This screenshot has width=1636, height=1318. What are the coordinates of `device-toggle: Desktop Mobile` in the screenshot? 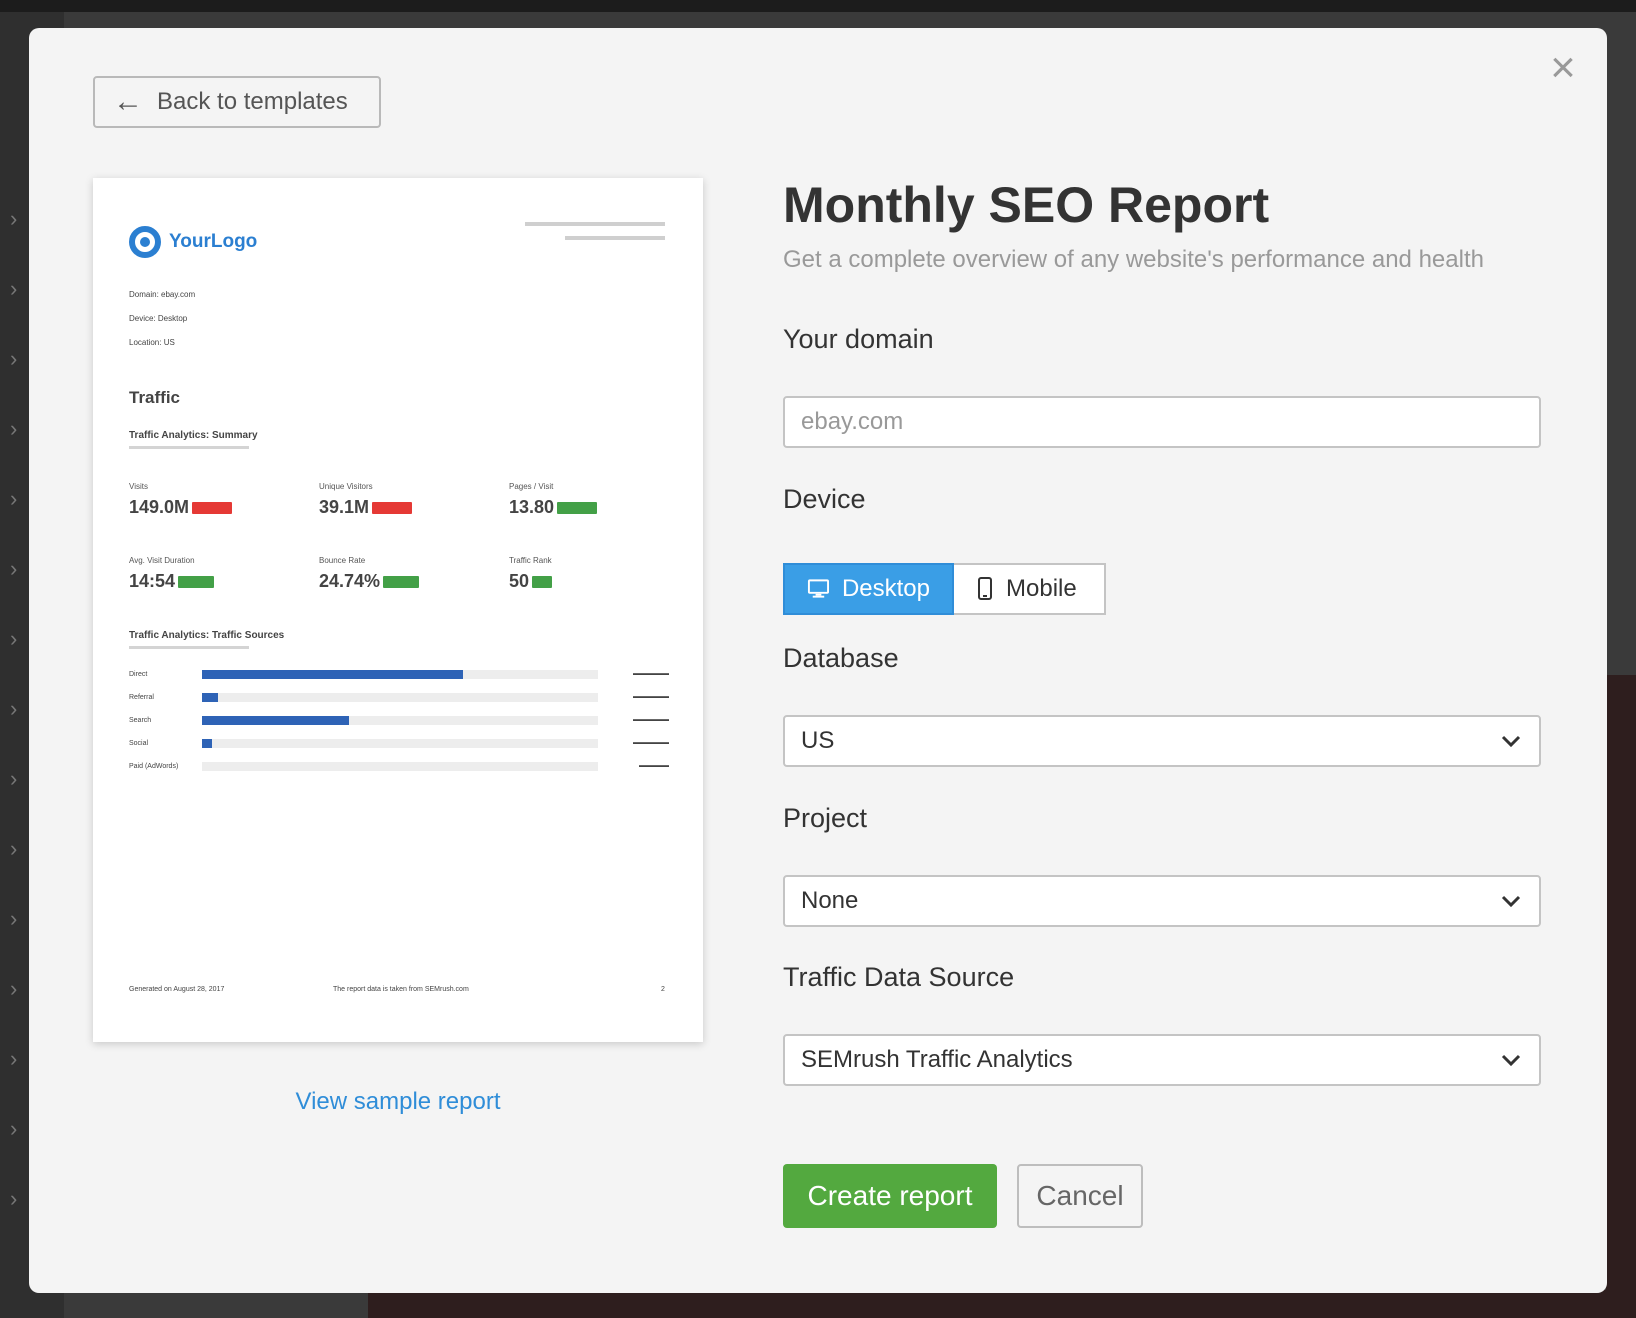 It's located at (944, 589).